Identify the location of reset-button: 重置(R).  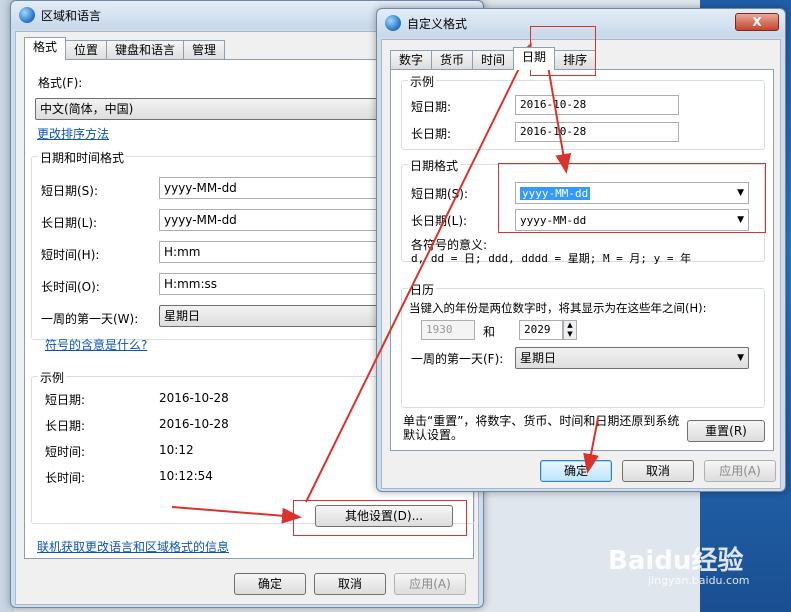
(726, 431).